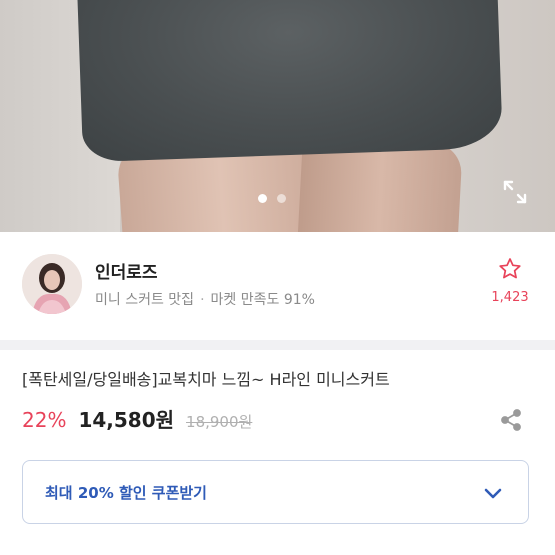 This screenshot has width=555, height=555. What do you see at coordinates (510, 297) in the screenshot?
I see `favorite-count: 1,423` at bounding box center [510, 297].